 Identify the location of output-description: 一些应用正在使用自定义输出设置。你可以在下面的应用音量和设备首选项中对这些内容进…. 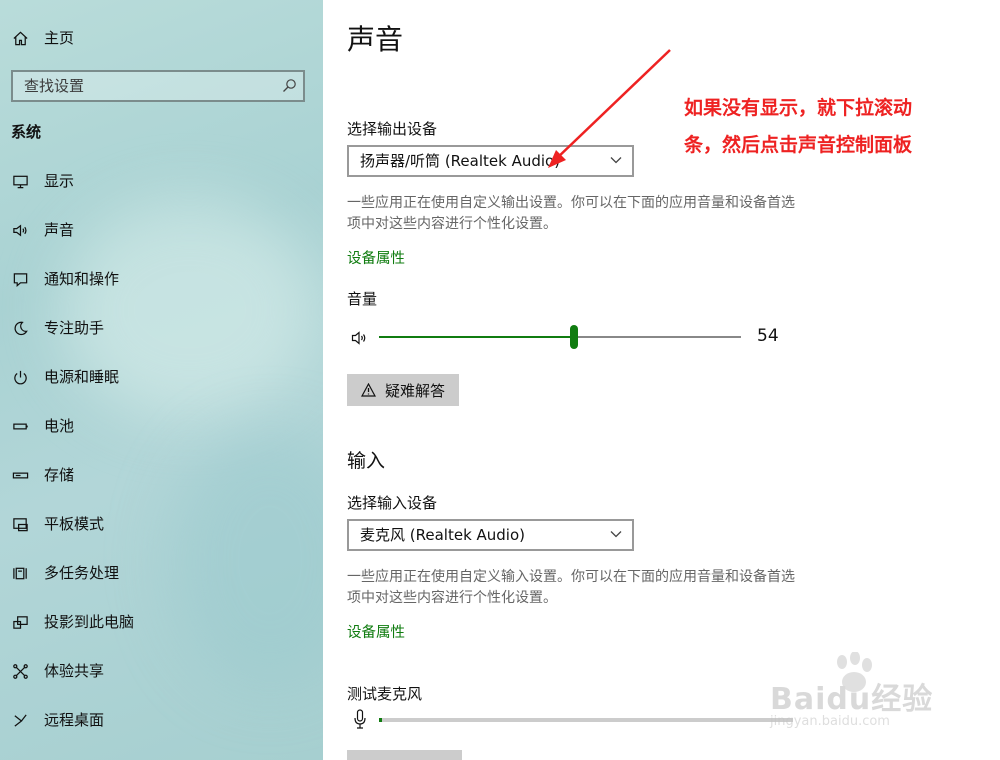
(571, 213).